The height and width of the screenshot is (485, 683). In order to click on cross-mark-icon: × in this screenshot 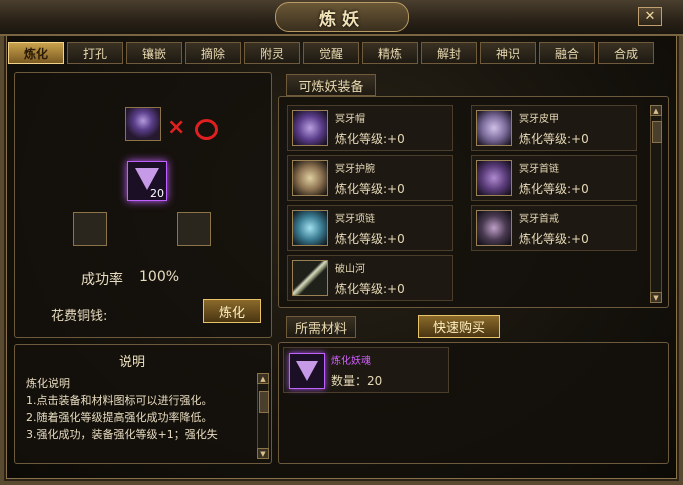, I will do `click(176, 127)`.